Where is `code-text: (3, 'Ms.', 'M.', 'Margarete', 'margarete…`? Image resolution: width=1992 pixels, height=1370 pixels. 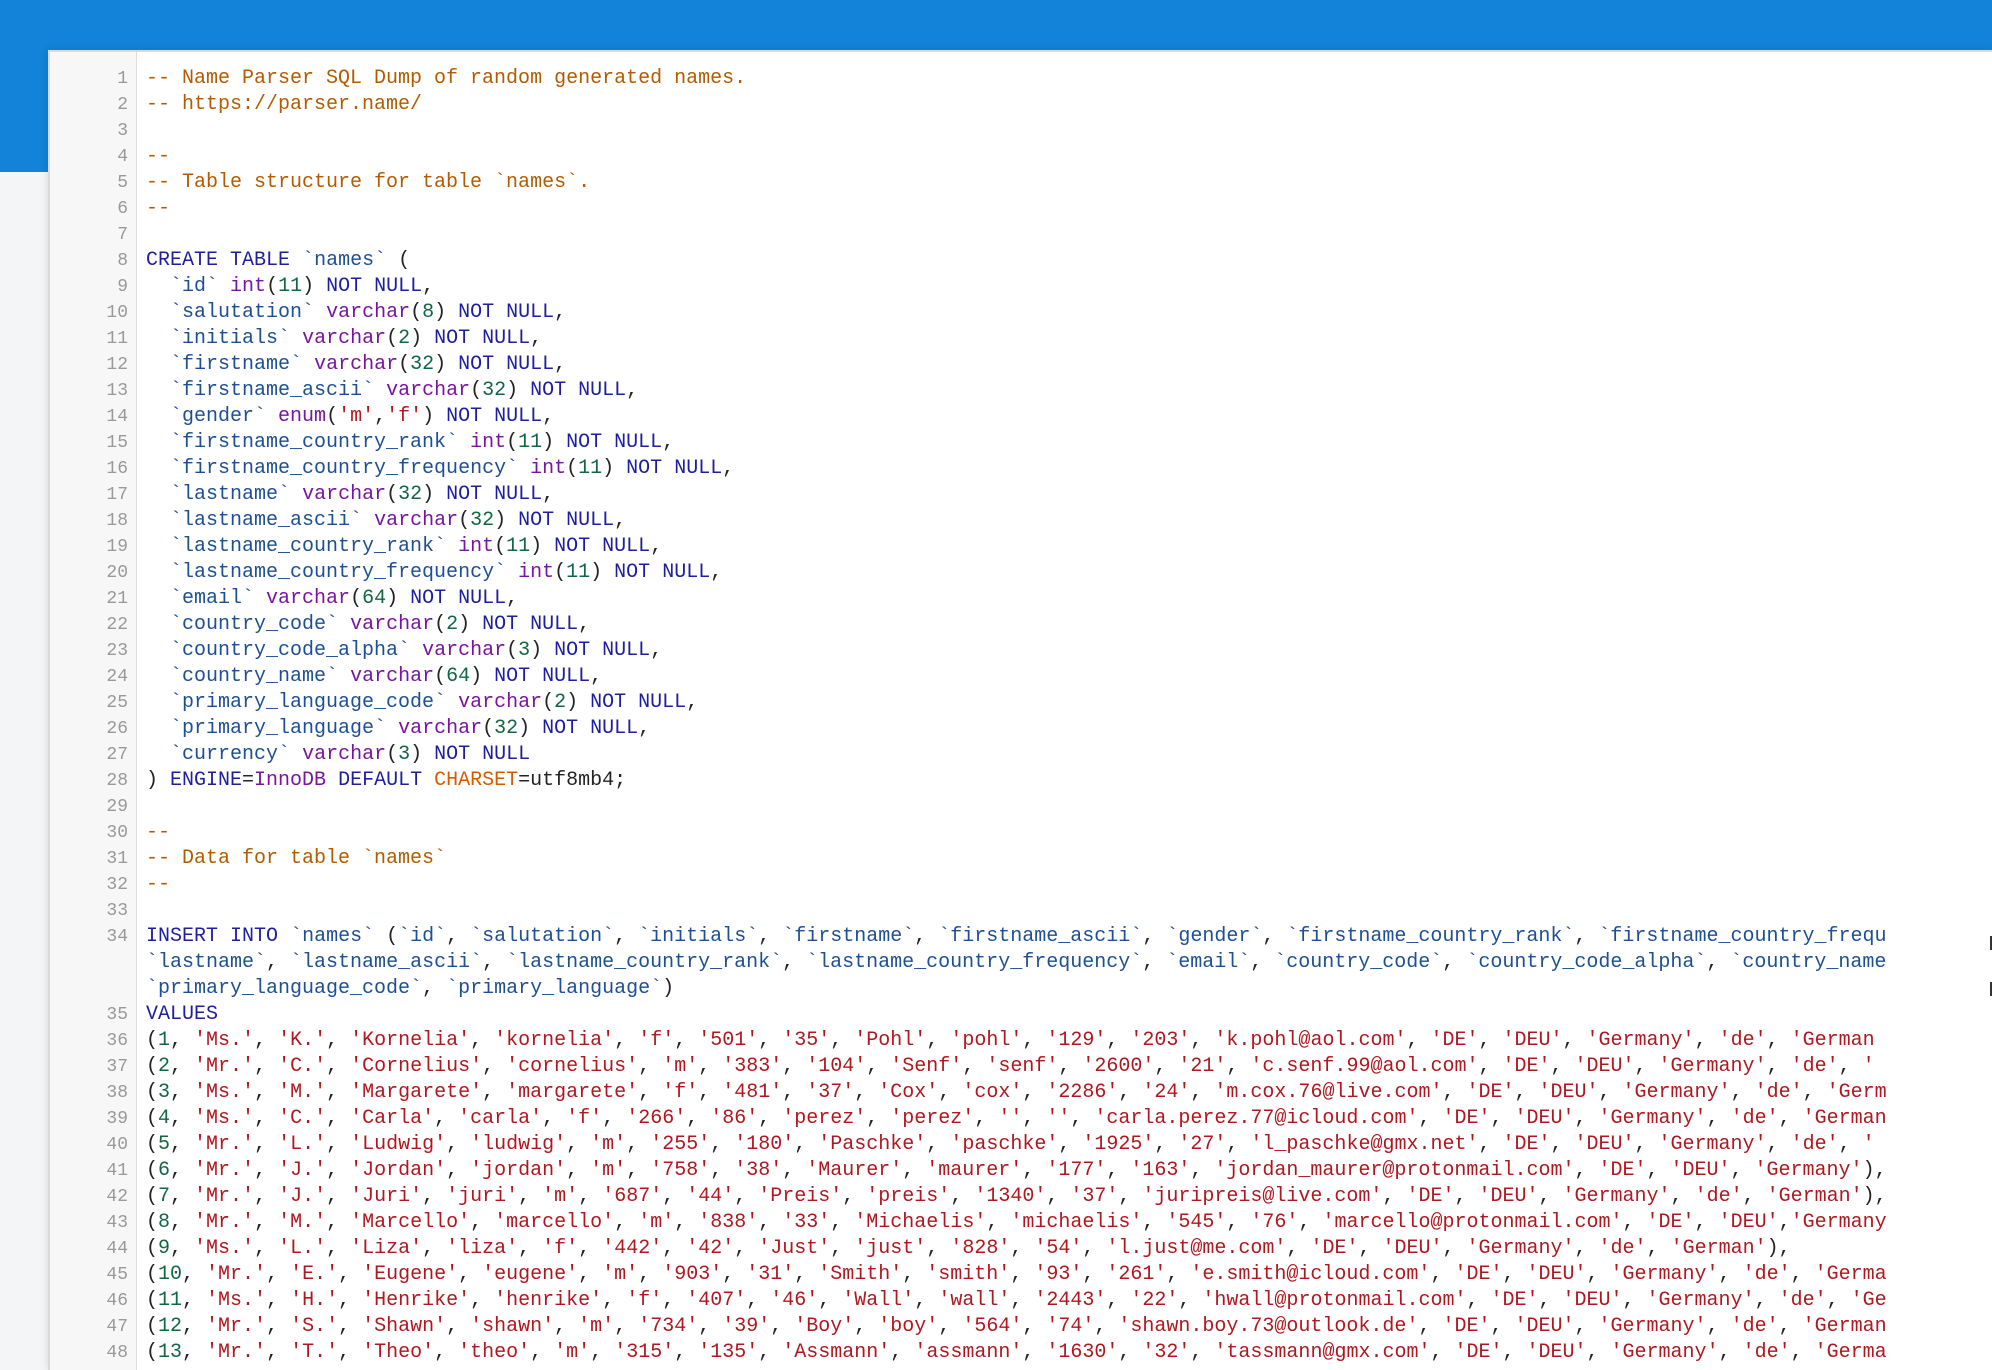 code-text: (3, 'Ms.', 'M.', 'Margarete', 'margarete… is located at coordinates (1016, 1092).